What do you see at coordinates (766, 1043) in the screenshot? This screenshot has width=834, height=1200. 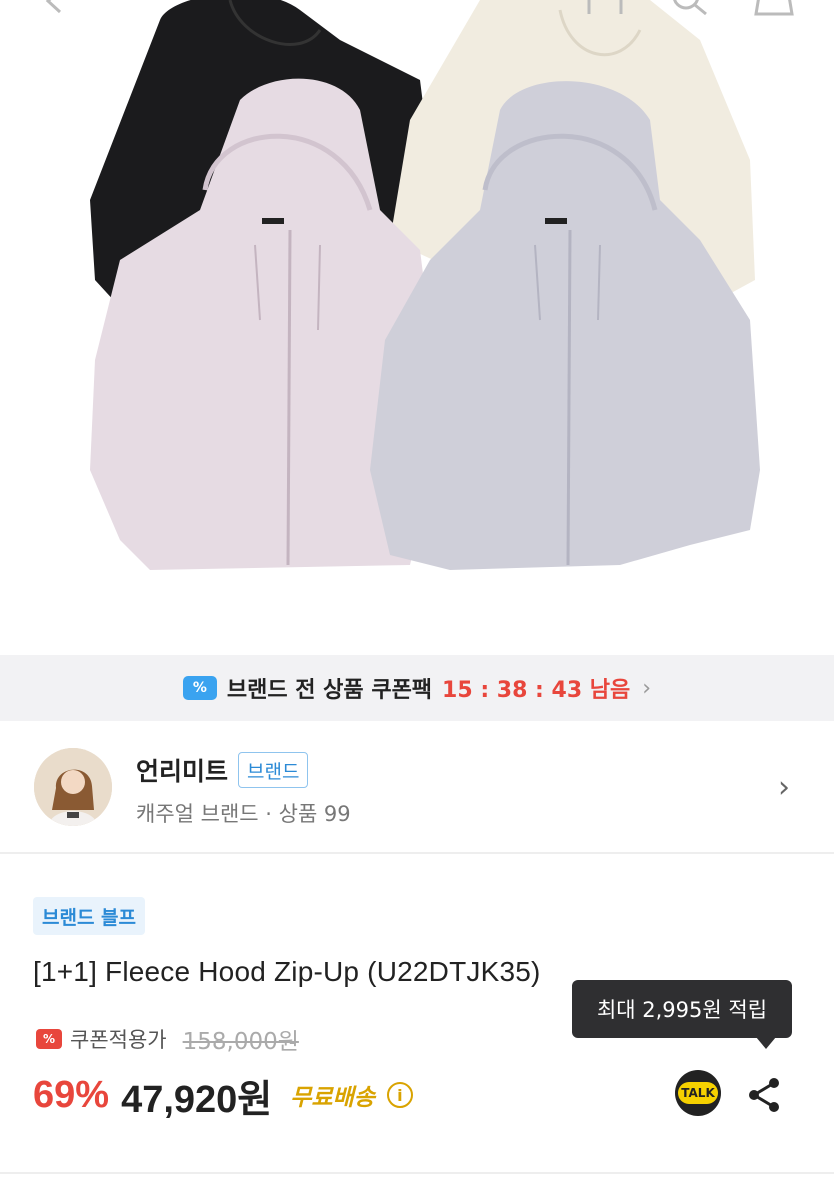 I see `tooltip-arrow` at bounding box center [766, 1043].